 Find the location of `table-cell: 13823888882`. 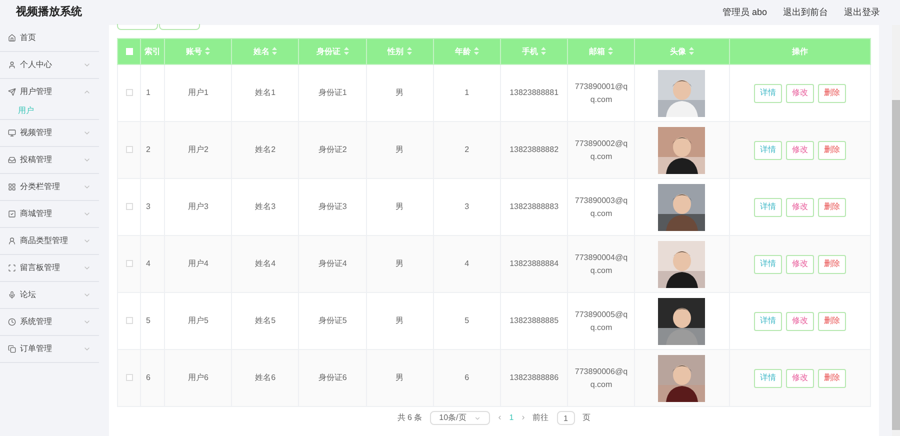

table-cell: 13823888882 is located at coordinates (534, 149).